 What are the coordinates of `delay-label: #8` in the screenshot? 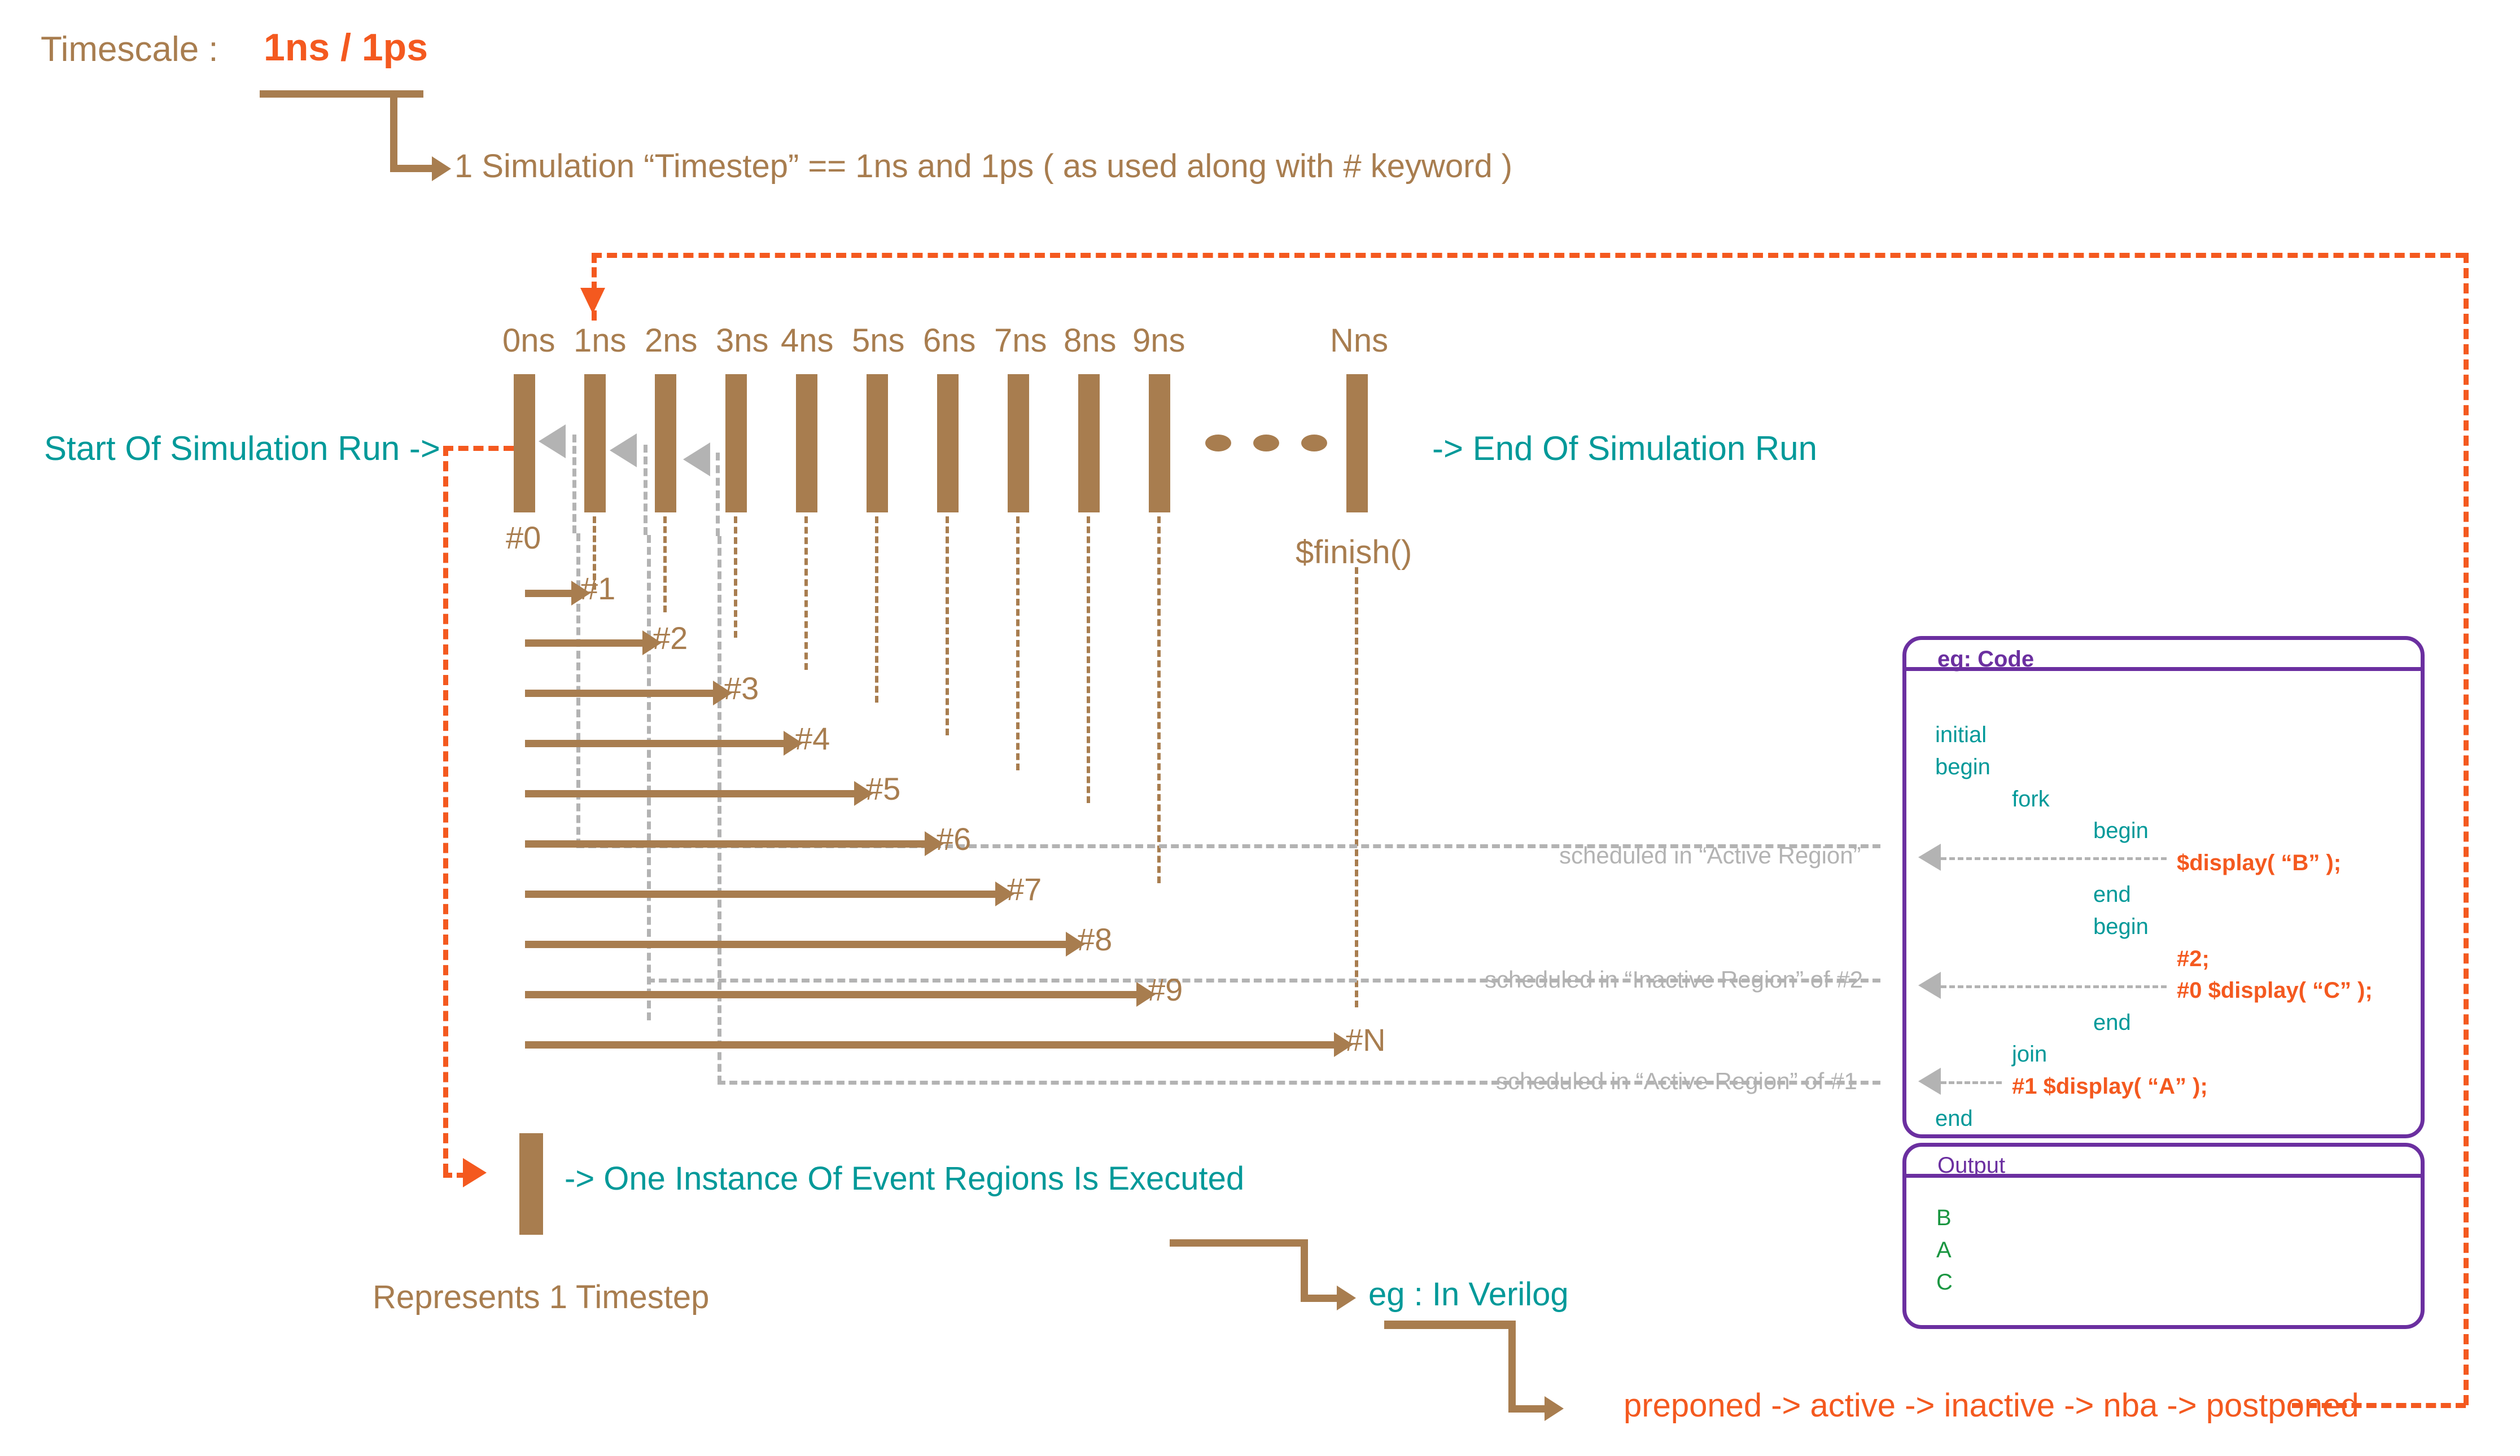 It's located at (1095, 939).